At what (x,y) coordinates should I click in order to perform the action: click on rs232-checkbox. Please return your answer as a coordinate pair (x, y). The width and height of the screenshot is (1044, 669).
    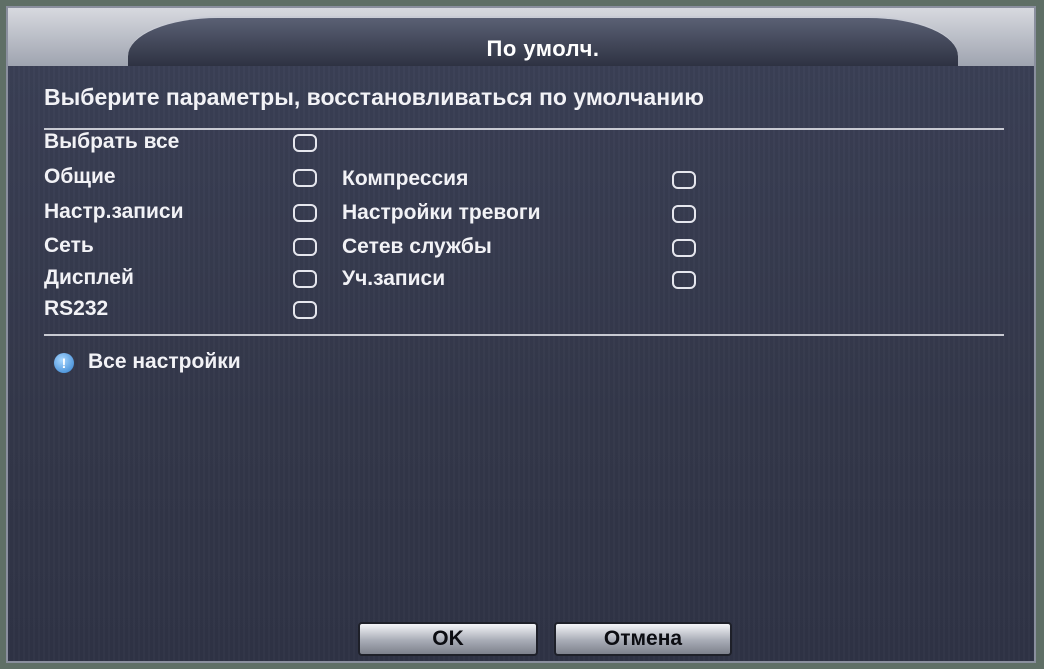
    Looking at the image, I should click on (305, 310).